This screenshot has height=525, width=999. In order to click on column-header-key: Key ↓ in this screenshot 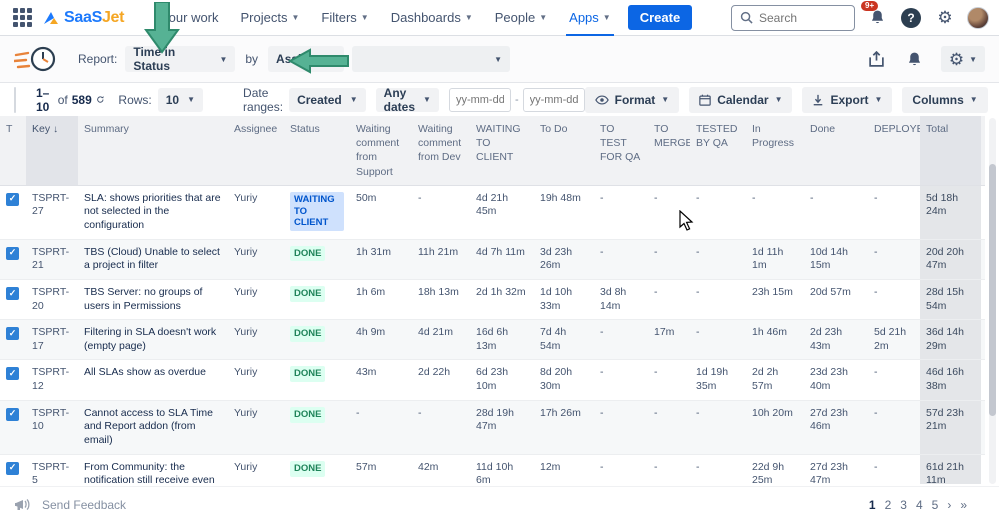, I will do `click(52, 150)`.